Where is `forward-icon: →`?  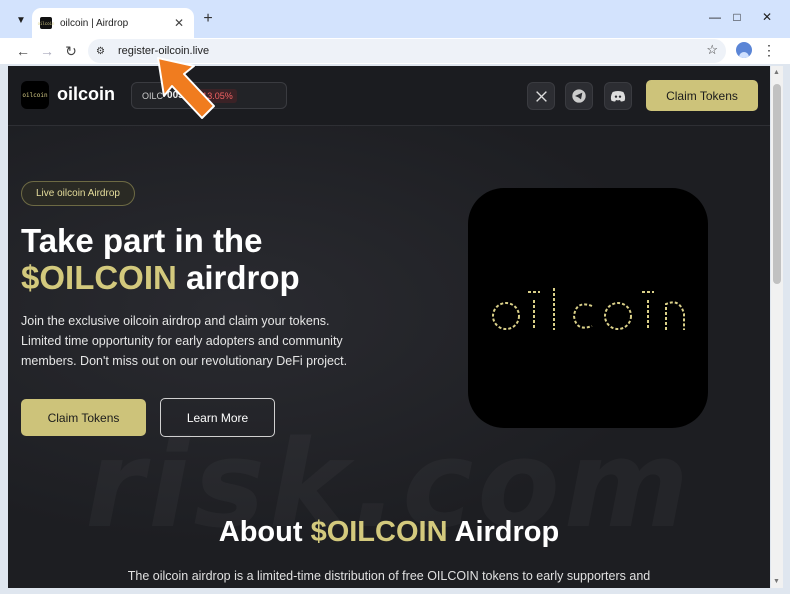 forward-icon: → is located at coordinates (47, 51).